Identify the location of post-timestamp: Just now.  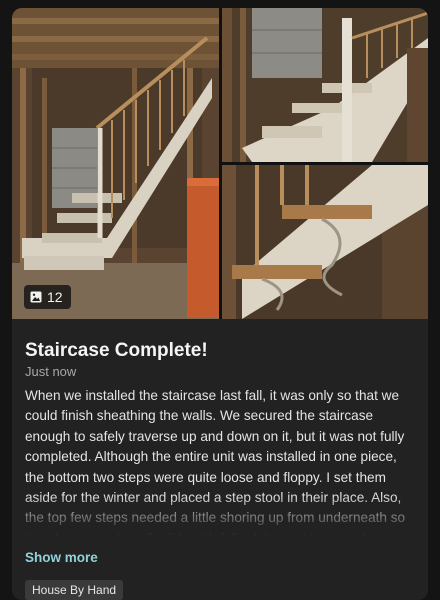
(51, 371).